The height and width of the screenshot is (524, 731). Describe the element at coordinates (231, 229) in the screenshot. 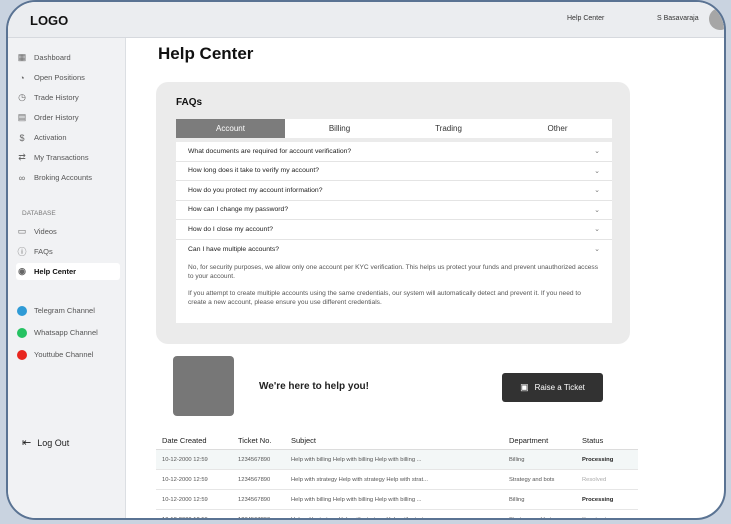

I see `faq-question-text: How do I close my account?` at that location.